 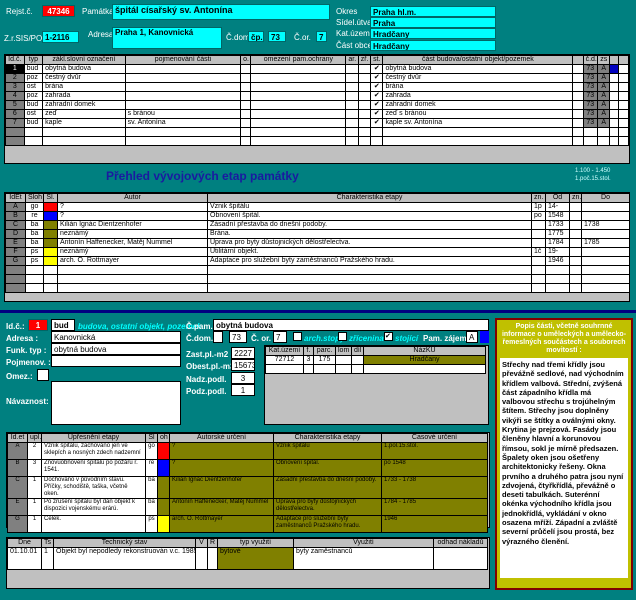 I want to click on pamatka-field: špitál císařský sv. Antonína, so click(x=221, y=12).